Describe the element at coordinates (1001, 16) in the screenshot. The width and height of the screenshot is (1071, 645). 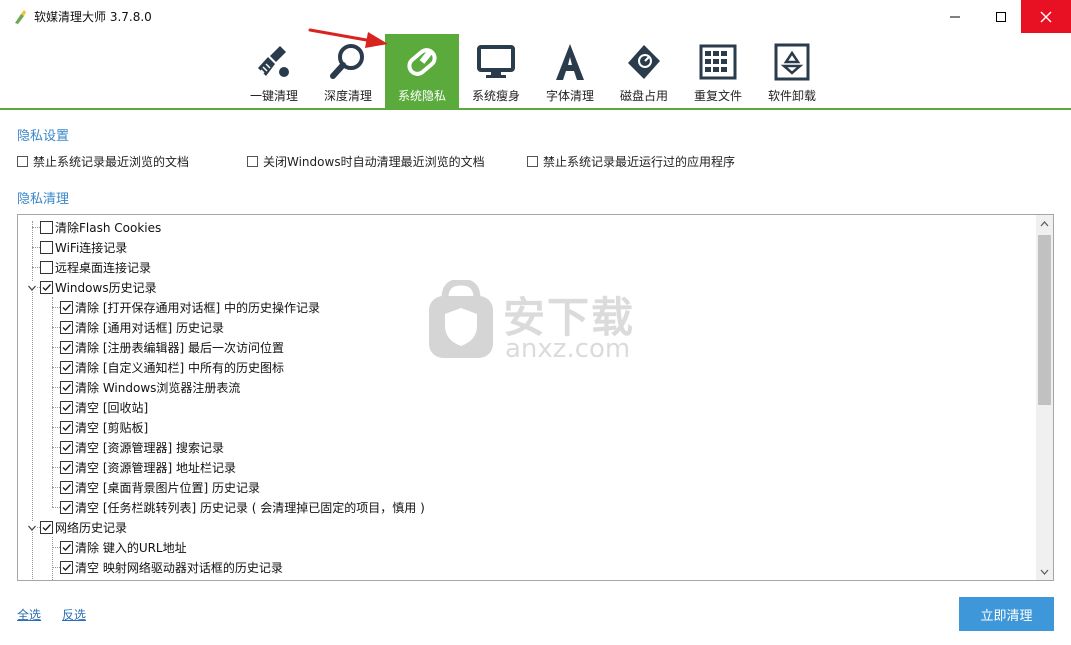
I see `maximize-button` at that location.